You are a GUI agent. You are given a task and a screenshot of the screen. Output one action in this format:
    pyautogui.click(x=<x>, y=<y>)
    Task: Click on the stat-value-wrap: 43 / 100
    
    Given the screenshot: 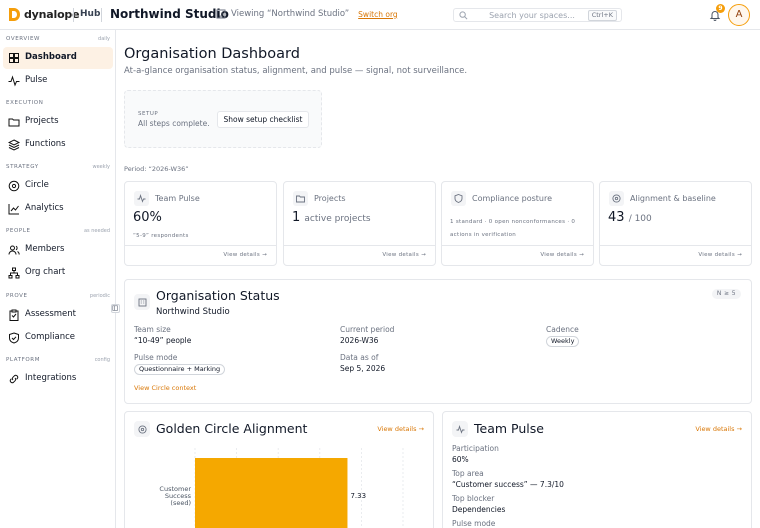 What is the action you would take?
    pyautogui.click(x=630, y=217)
    